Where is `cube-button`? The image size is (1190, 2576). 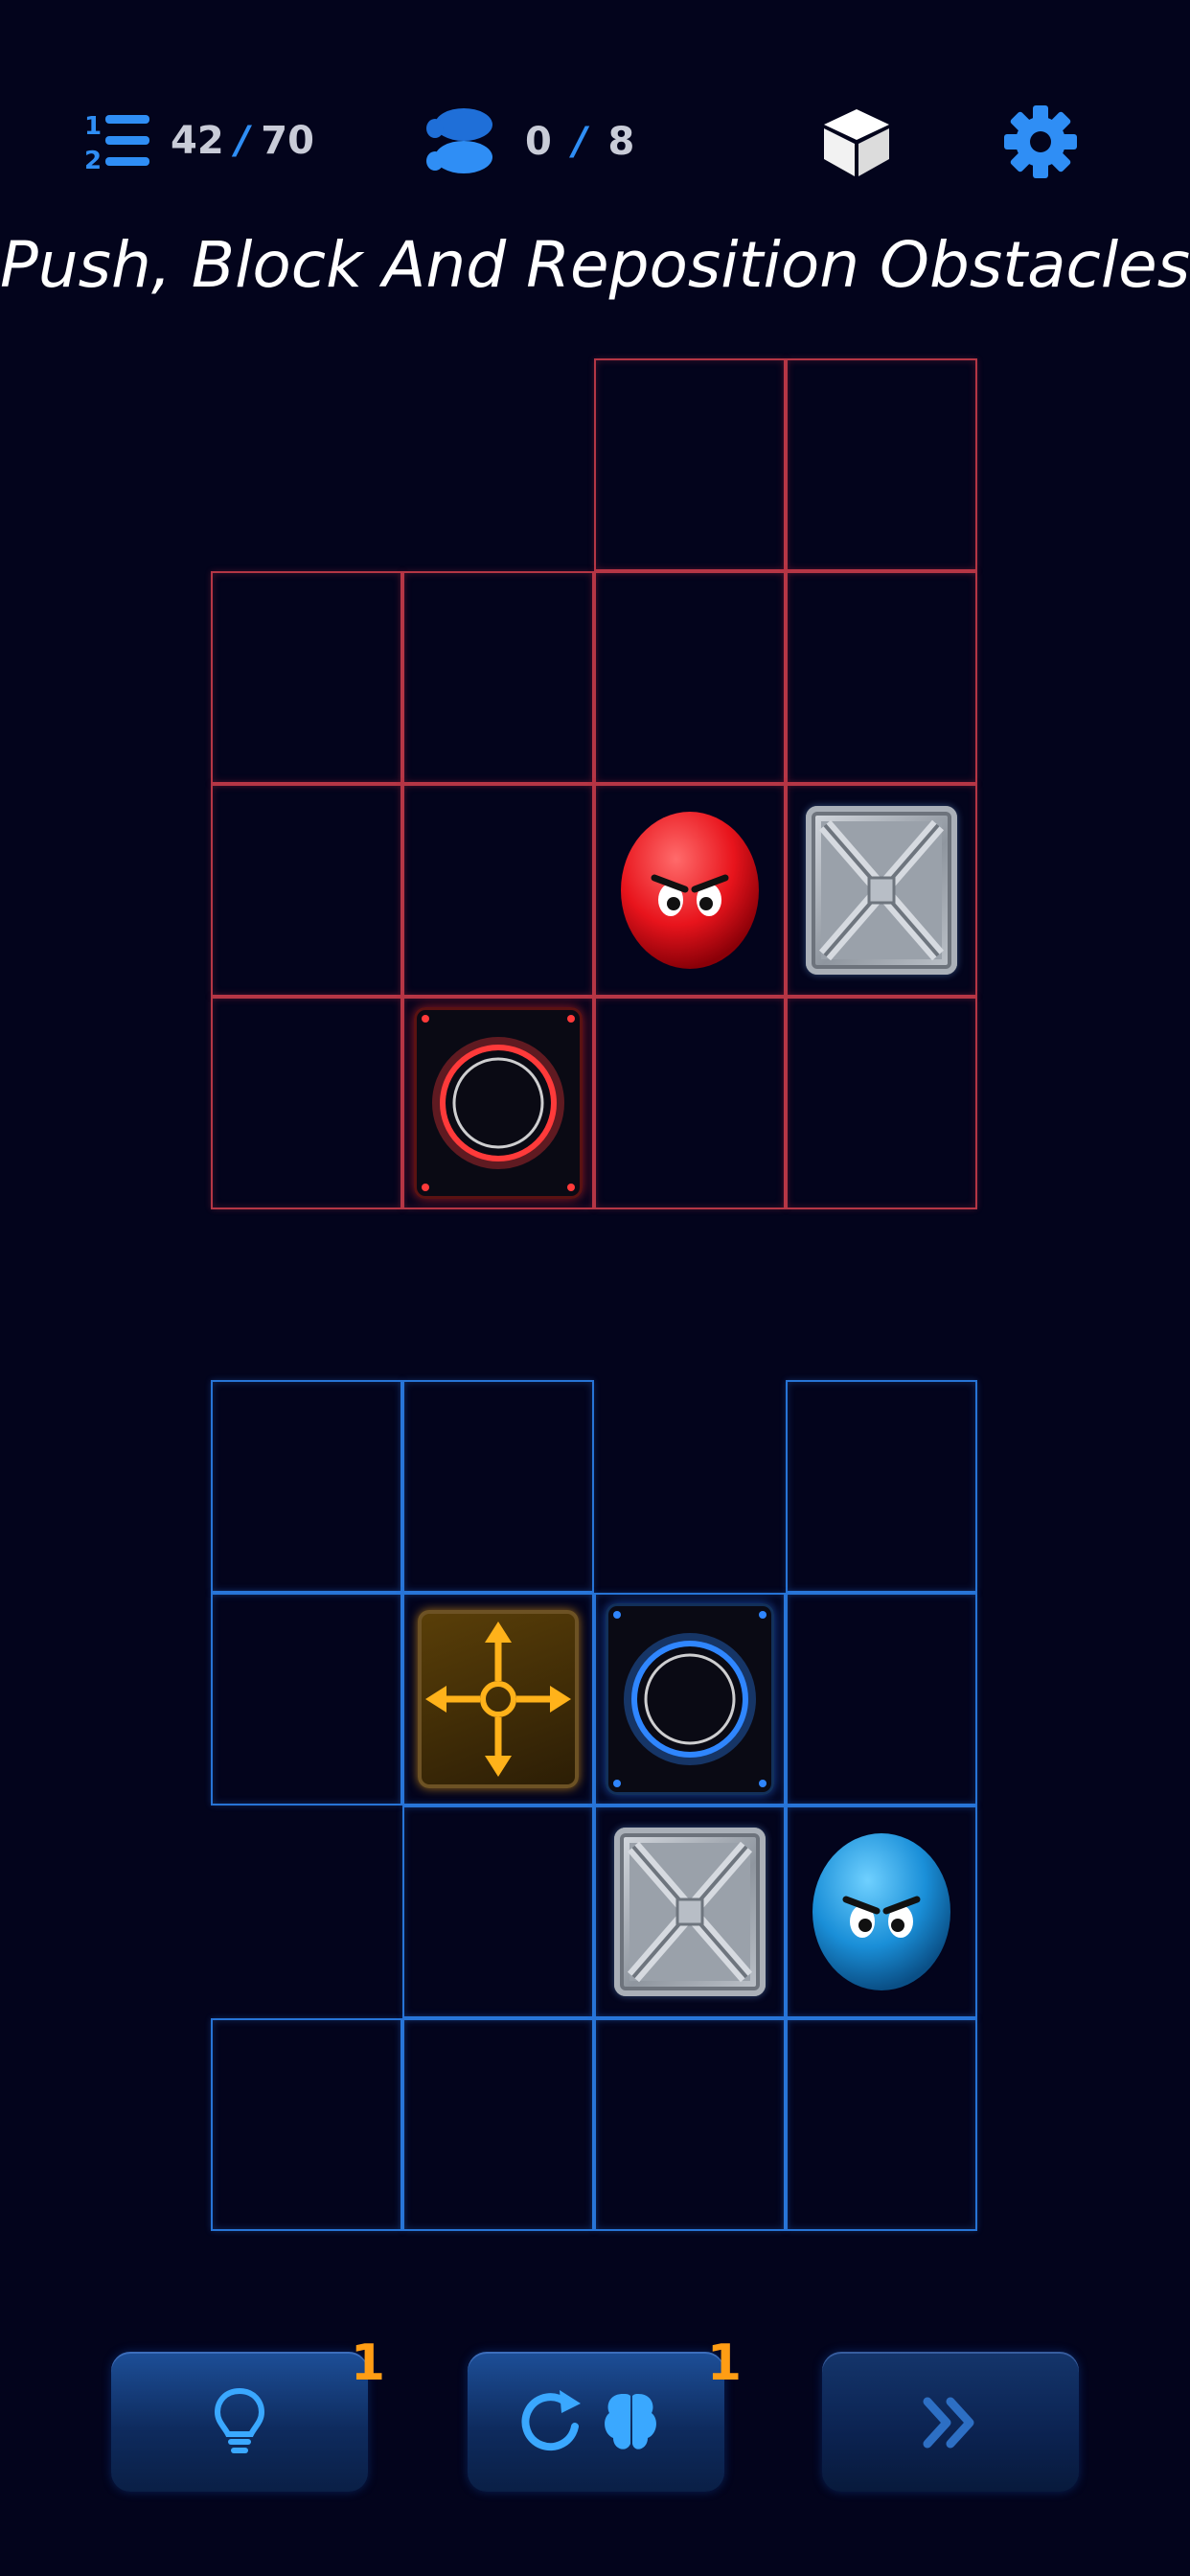 cube-button is located at coordinates (857, 141).